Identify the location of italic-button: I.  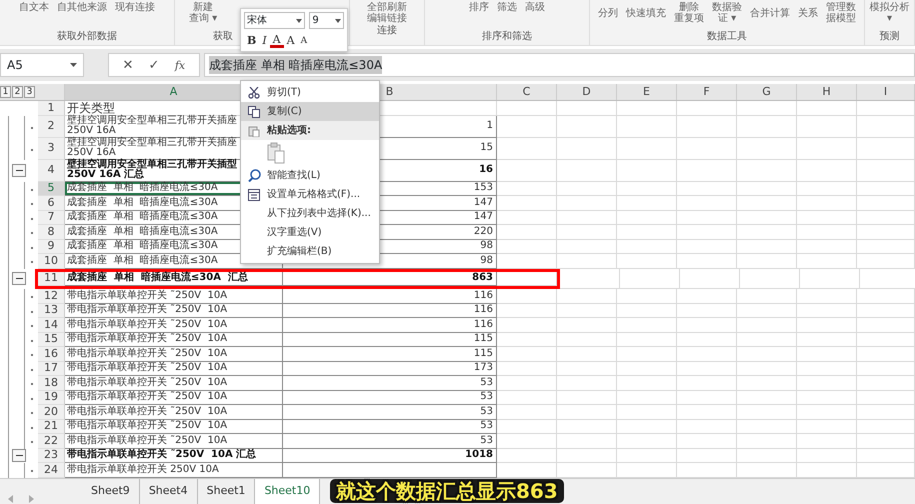
(264, 41).